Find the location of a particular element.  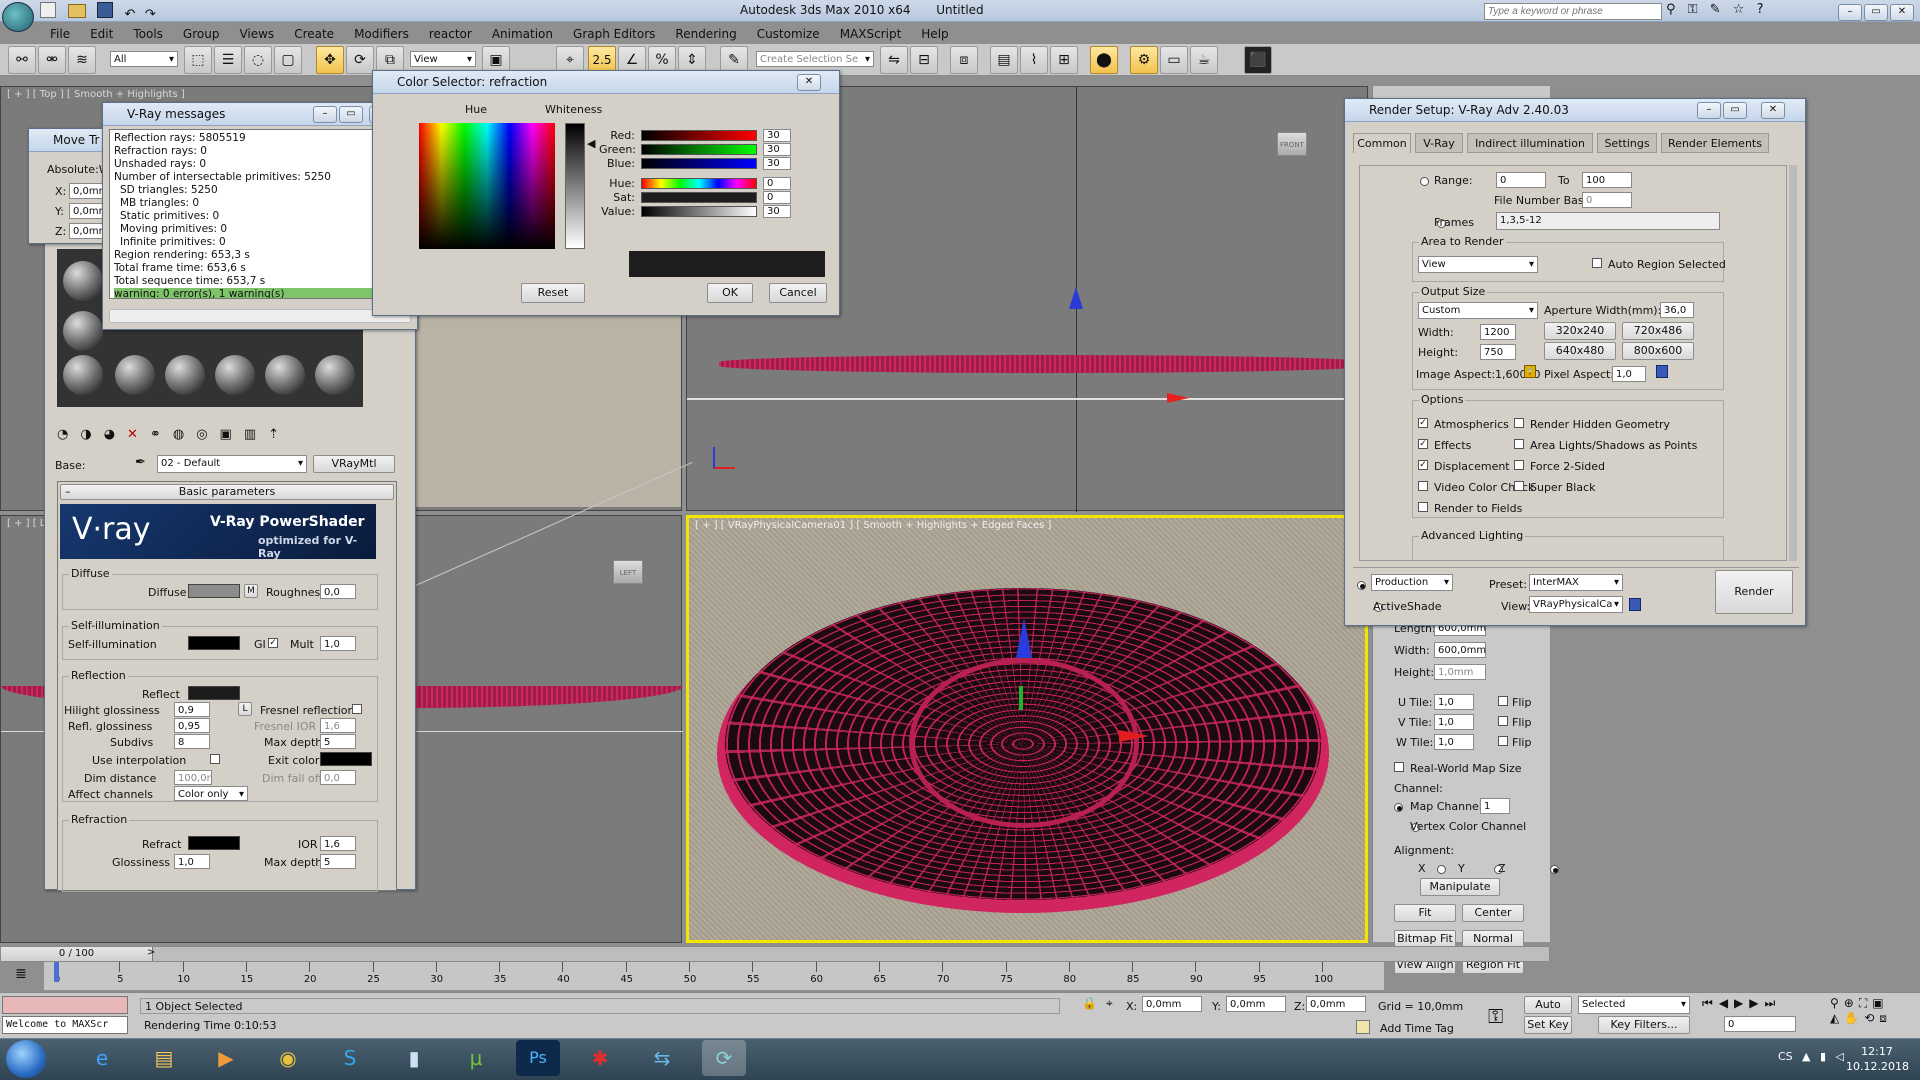

set-key-button: Set Key is located at coordinates (1548, 1025).